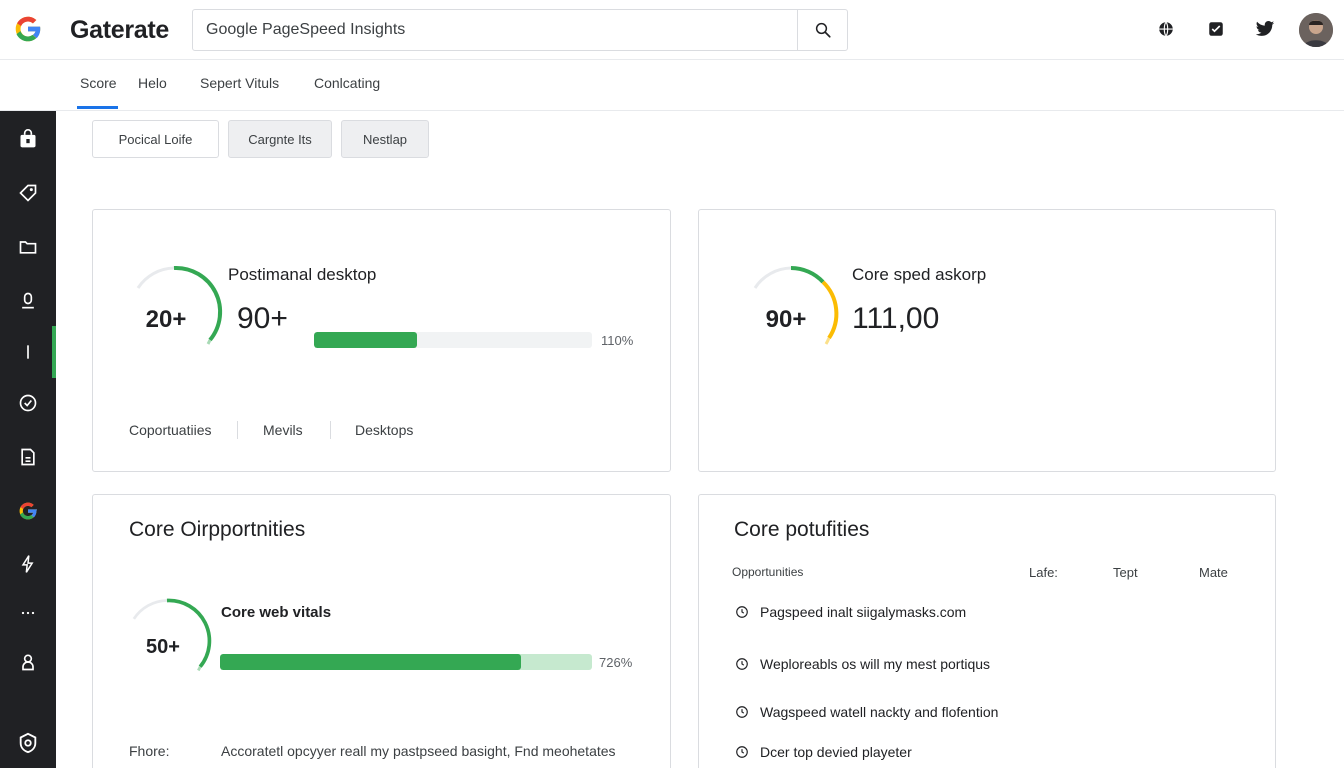 The height and width of the screenshot is (768, 1344). I want to click on sidebar-item-google, so click(28, 511).